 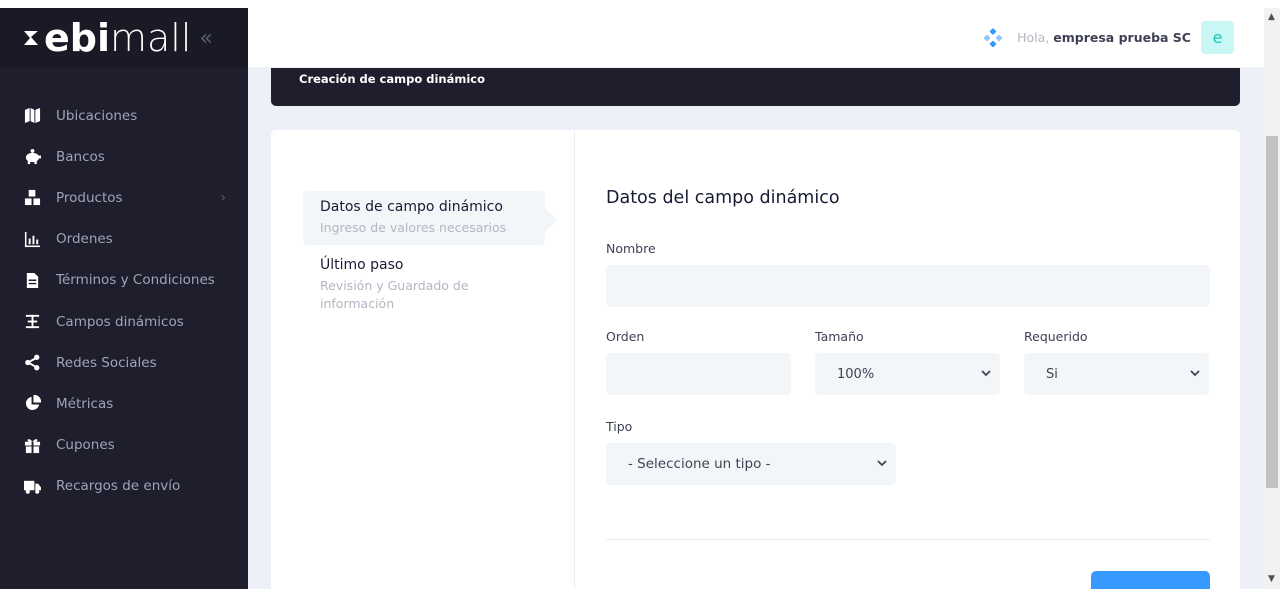 What do you see at coordinates (756, 38) in the screenshot?
I see `top-header: Hola, empresa prueba SC e` at bounding box center [756, 38].